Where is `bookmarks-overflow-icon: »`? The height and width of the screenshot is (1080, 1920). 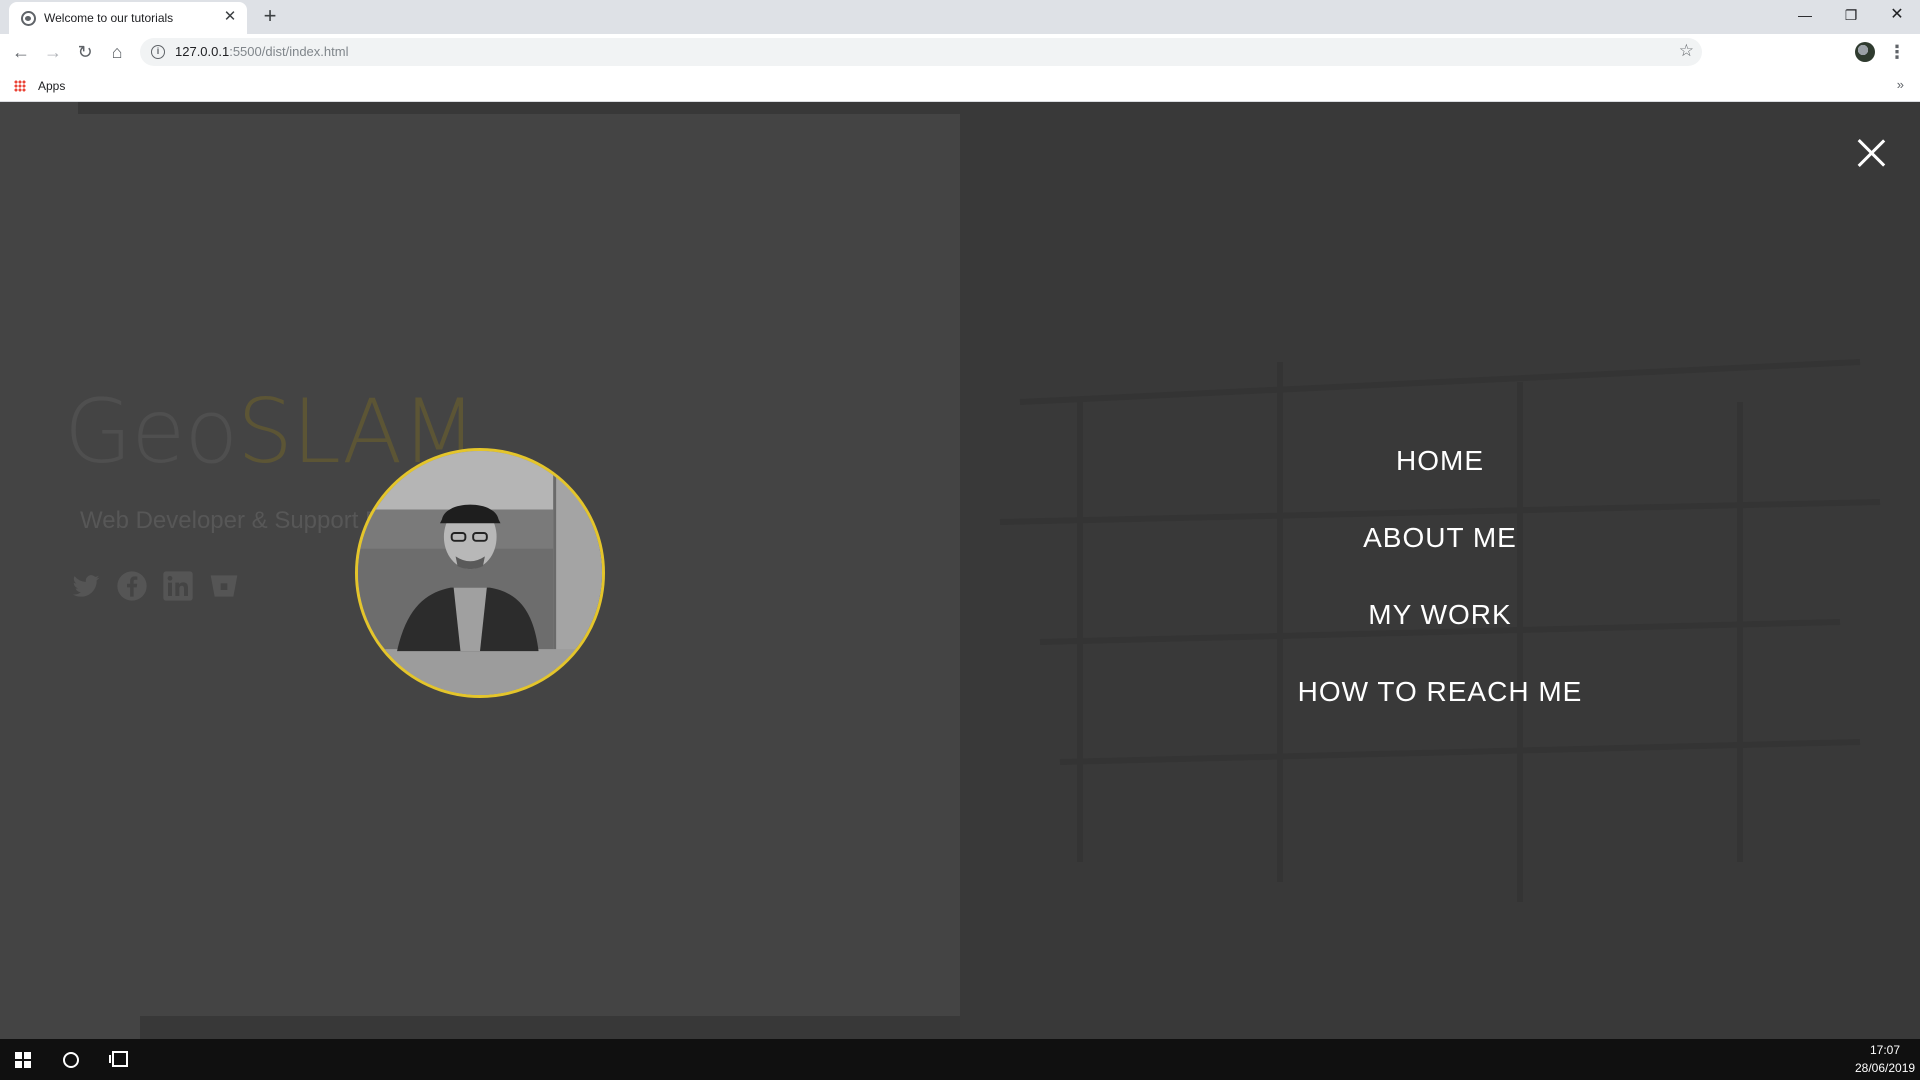
bookmarks-overflow-icon: » is located at coordinates (1900, 84).